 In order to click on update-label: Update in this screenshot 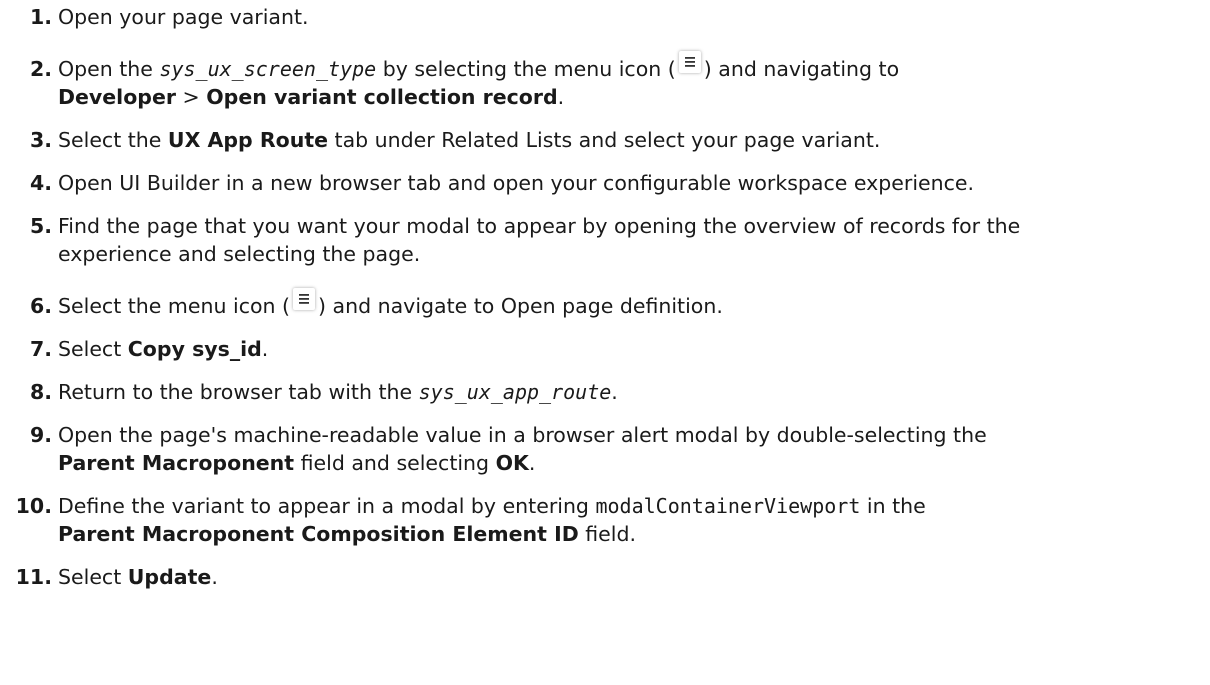, I will do `click(169, 577)`.